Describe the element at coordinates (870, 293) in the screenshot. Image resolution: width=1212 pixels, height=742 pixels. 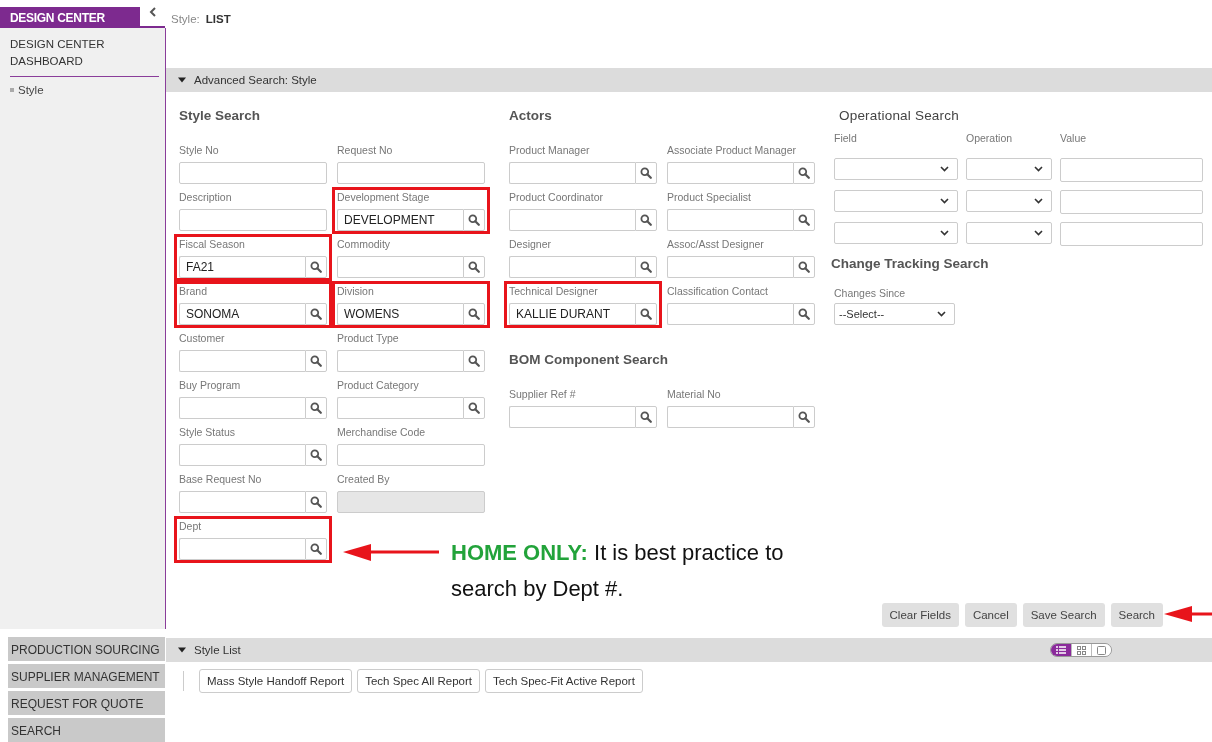
I see `field-label: Changes Since` at that location.